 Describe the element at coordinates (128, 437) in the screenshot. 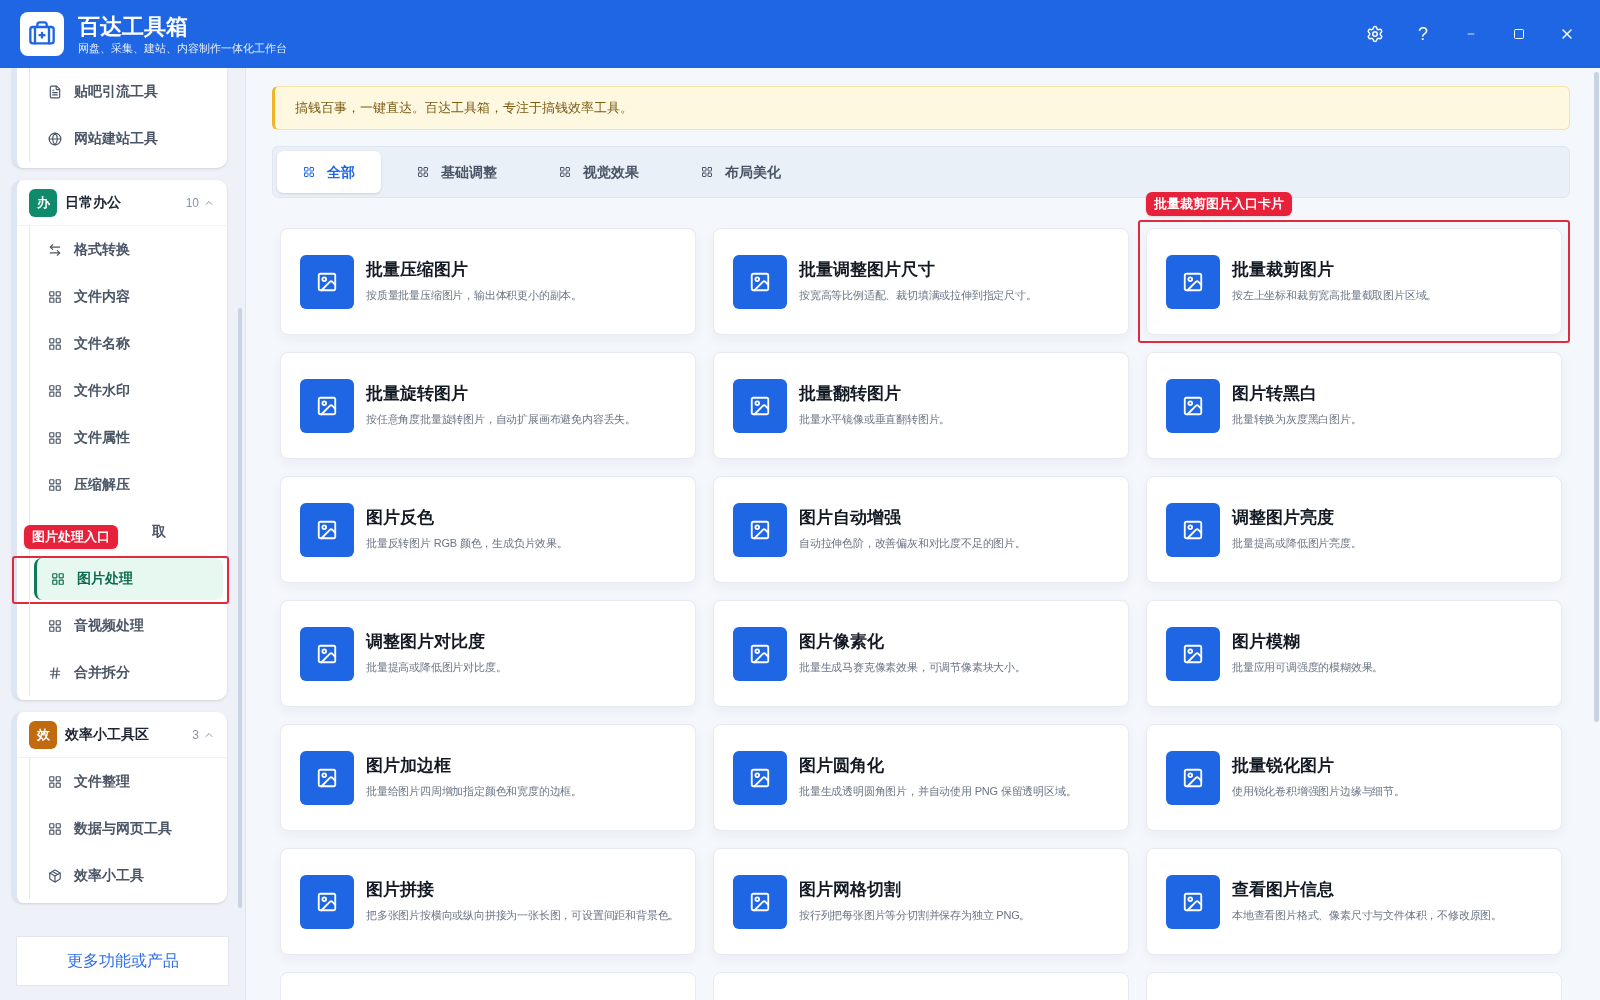

I see `sidebar-item: 文件属性` at that location.